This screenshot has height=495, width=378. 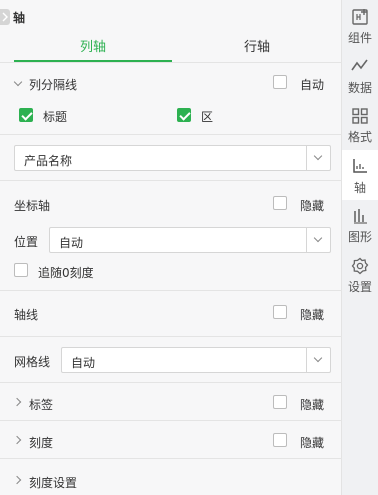 What do you see at coordinates (19, 18) in the screenshot?
I see `panel-title: 轴` at bounding box center [19, 18].